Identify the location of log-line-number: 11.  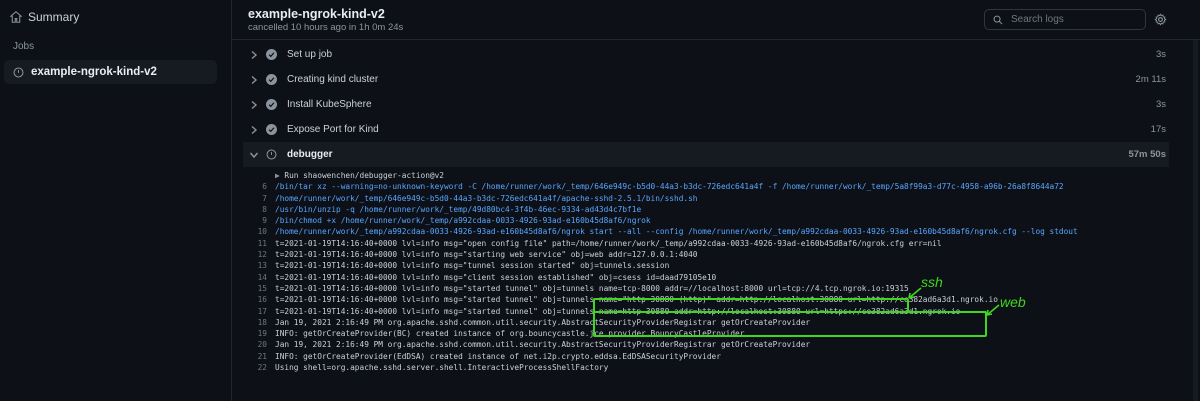
(259, 243).